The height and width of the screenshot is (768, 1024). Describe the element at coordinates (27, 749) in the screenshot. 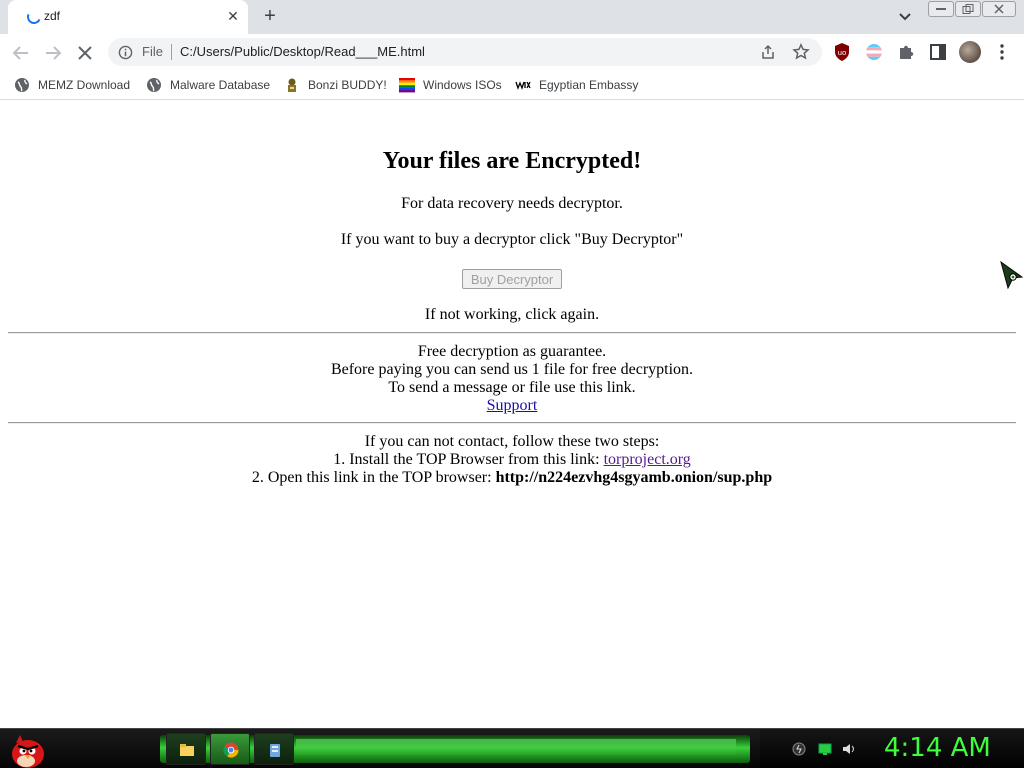

I see `start-button-angry-bird-icon` at that location.